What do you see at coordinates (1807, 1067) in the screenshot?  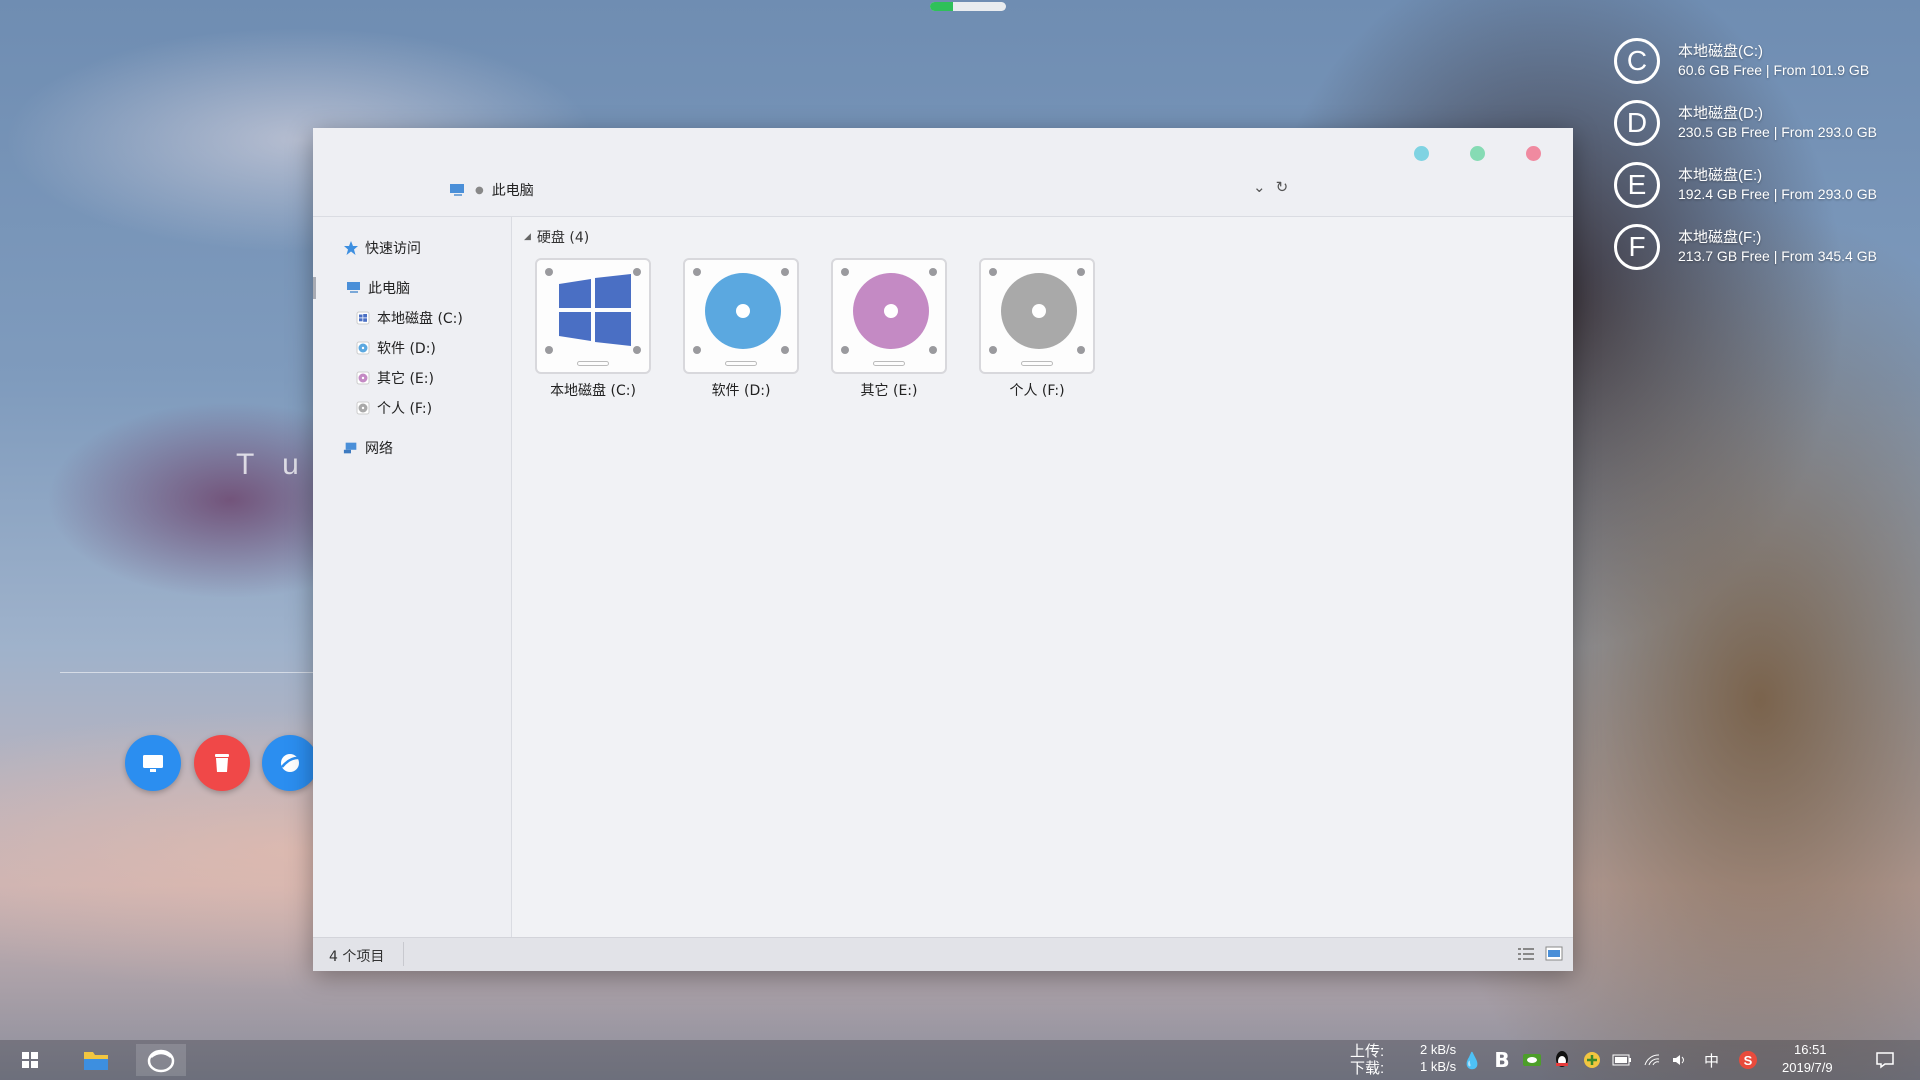 I see `clock-date: 2019/7/9` at bounding box center [1807, 1067].